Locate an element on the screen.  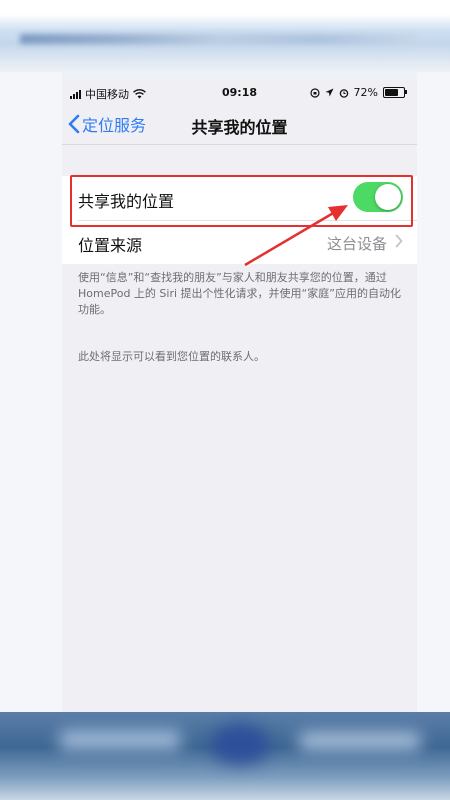
blurred-taskbar is located at coordinates (225, 756).